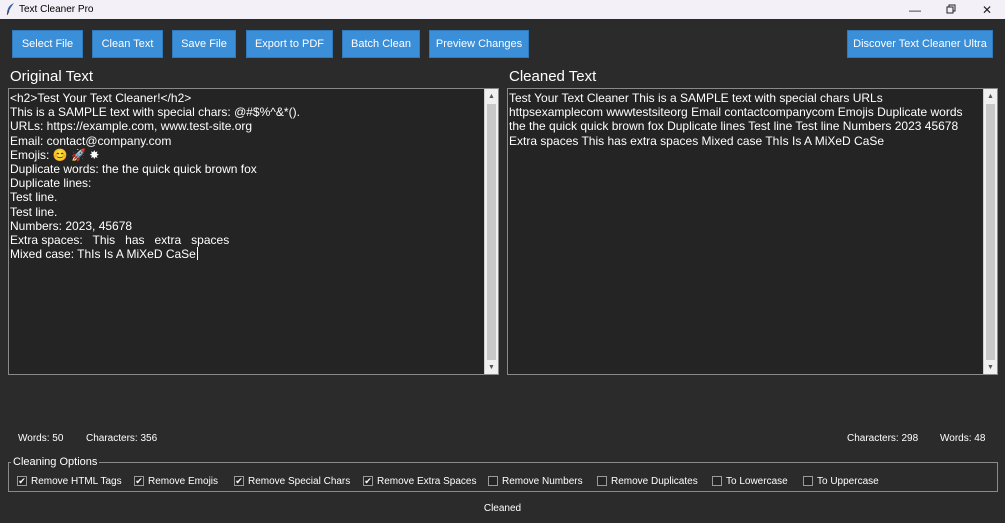 Image resolution: width=1005 pixels, height=523 pixels. What do you see at coordinates (101, 98) in the screenshot?
I see `text-line: <h2>Test Your Text Cleaner!</h2>` at bounding box center [101, 98].